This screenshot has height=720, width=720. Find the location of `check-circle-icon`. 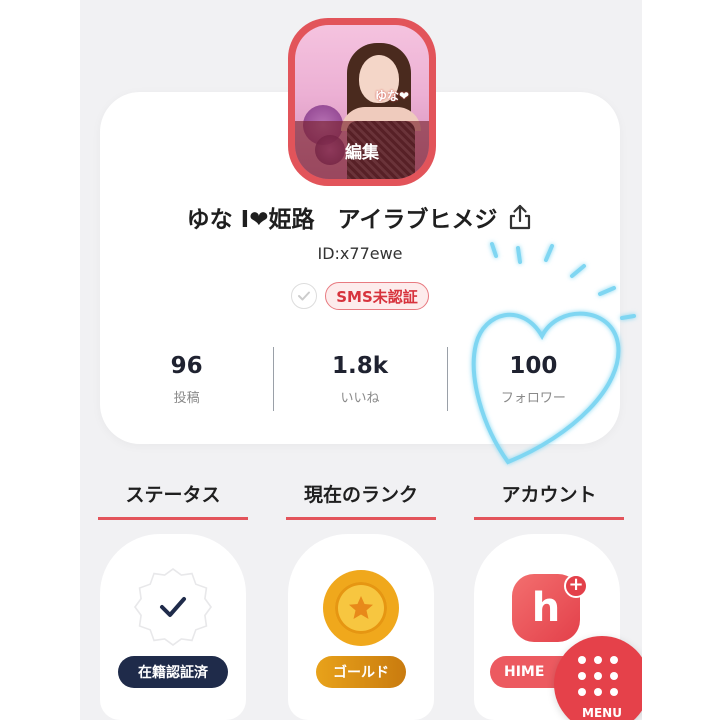

check-circle-icon is located at coordinates (304, 296).